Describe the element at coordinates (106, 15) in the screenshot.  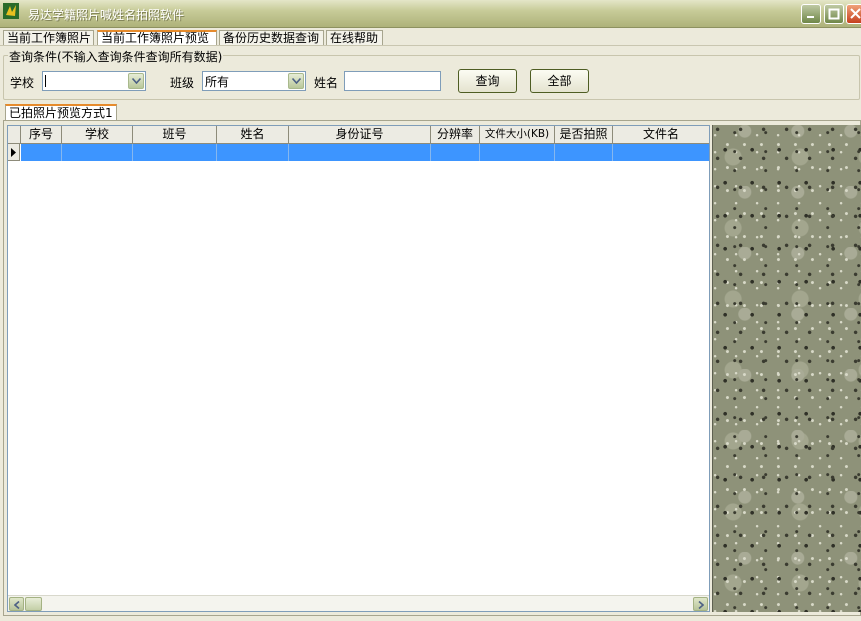
I see `window-title: 易达学籍照片喊姓名拍照软件` at that location.